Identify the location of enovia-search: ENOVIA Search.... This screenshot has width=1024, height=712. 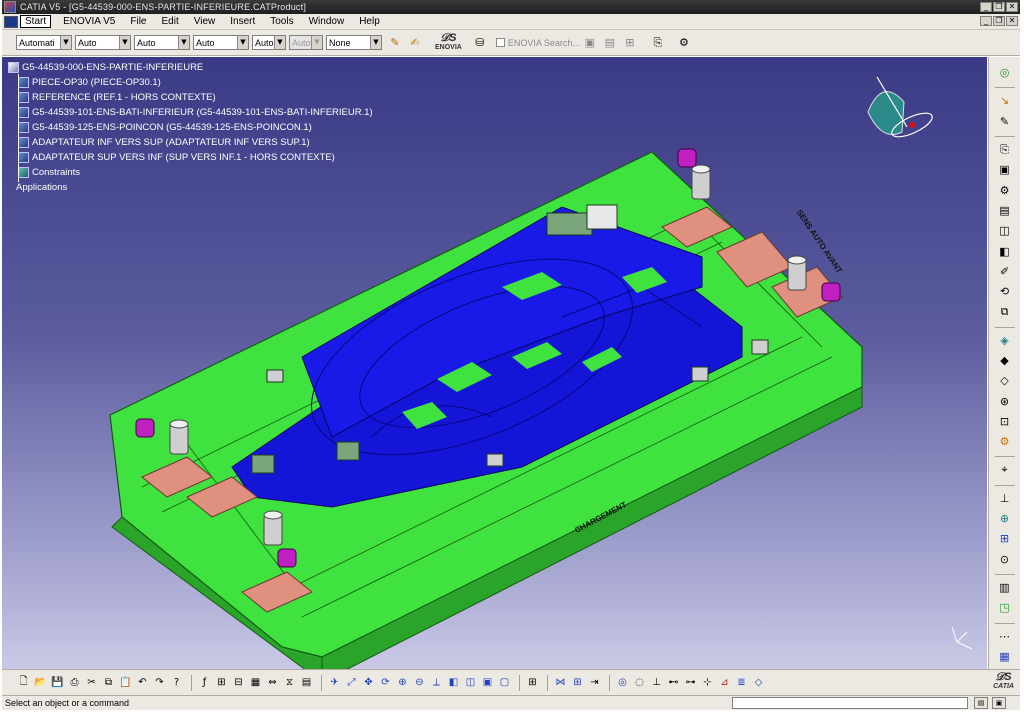
(537, 43).